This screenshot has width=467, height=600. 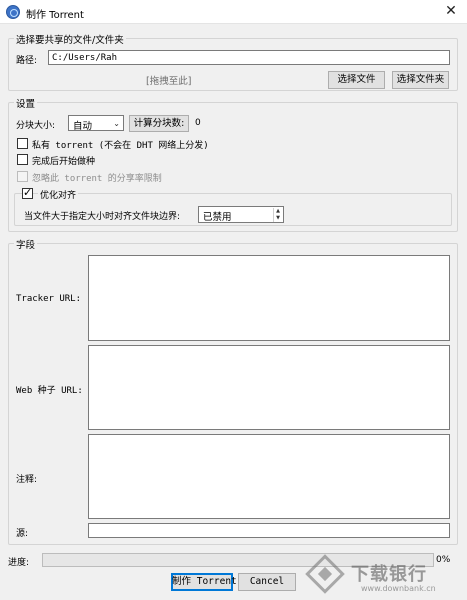 What do you see at coordinates (269, 476) in the screenshot?
I see `comment-textarea` at bounding box center [269, 476].